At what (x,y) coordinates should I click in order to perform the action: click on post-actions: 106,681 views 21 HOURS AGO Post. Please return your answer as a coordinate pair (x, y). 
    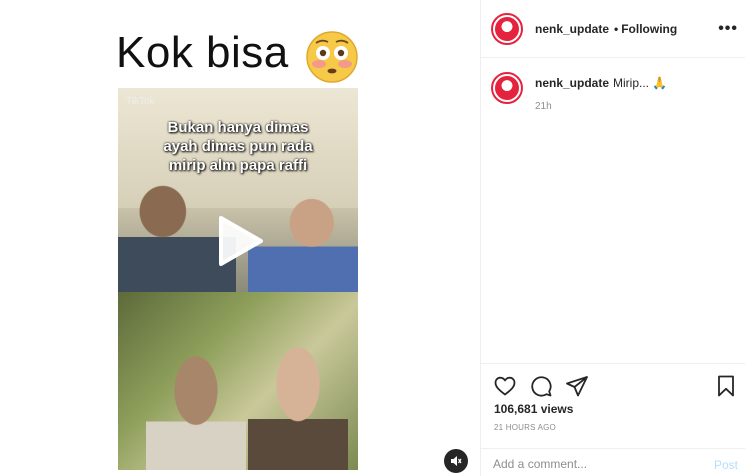
    Looking at the image, I should click on (613, 419).